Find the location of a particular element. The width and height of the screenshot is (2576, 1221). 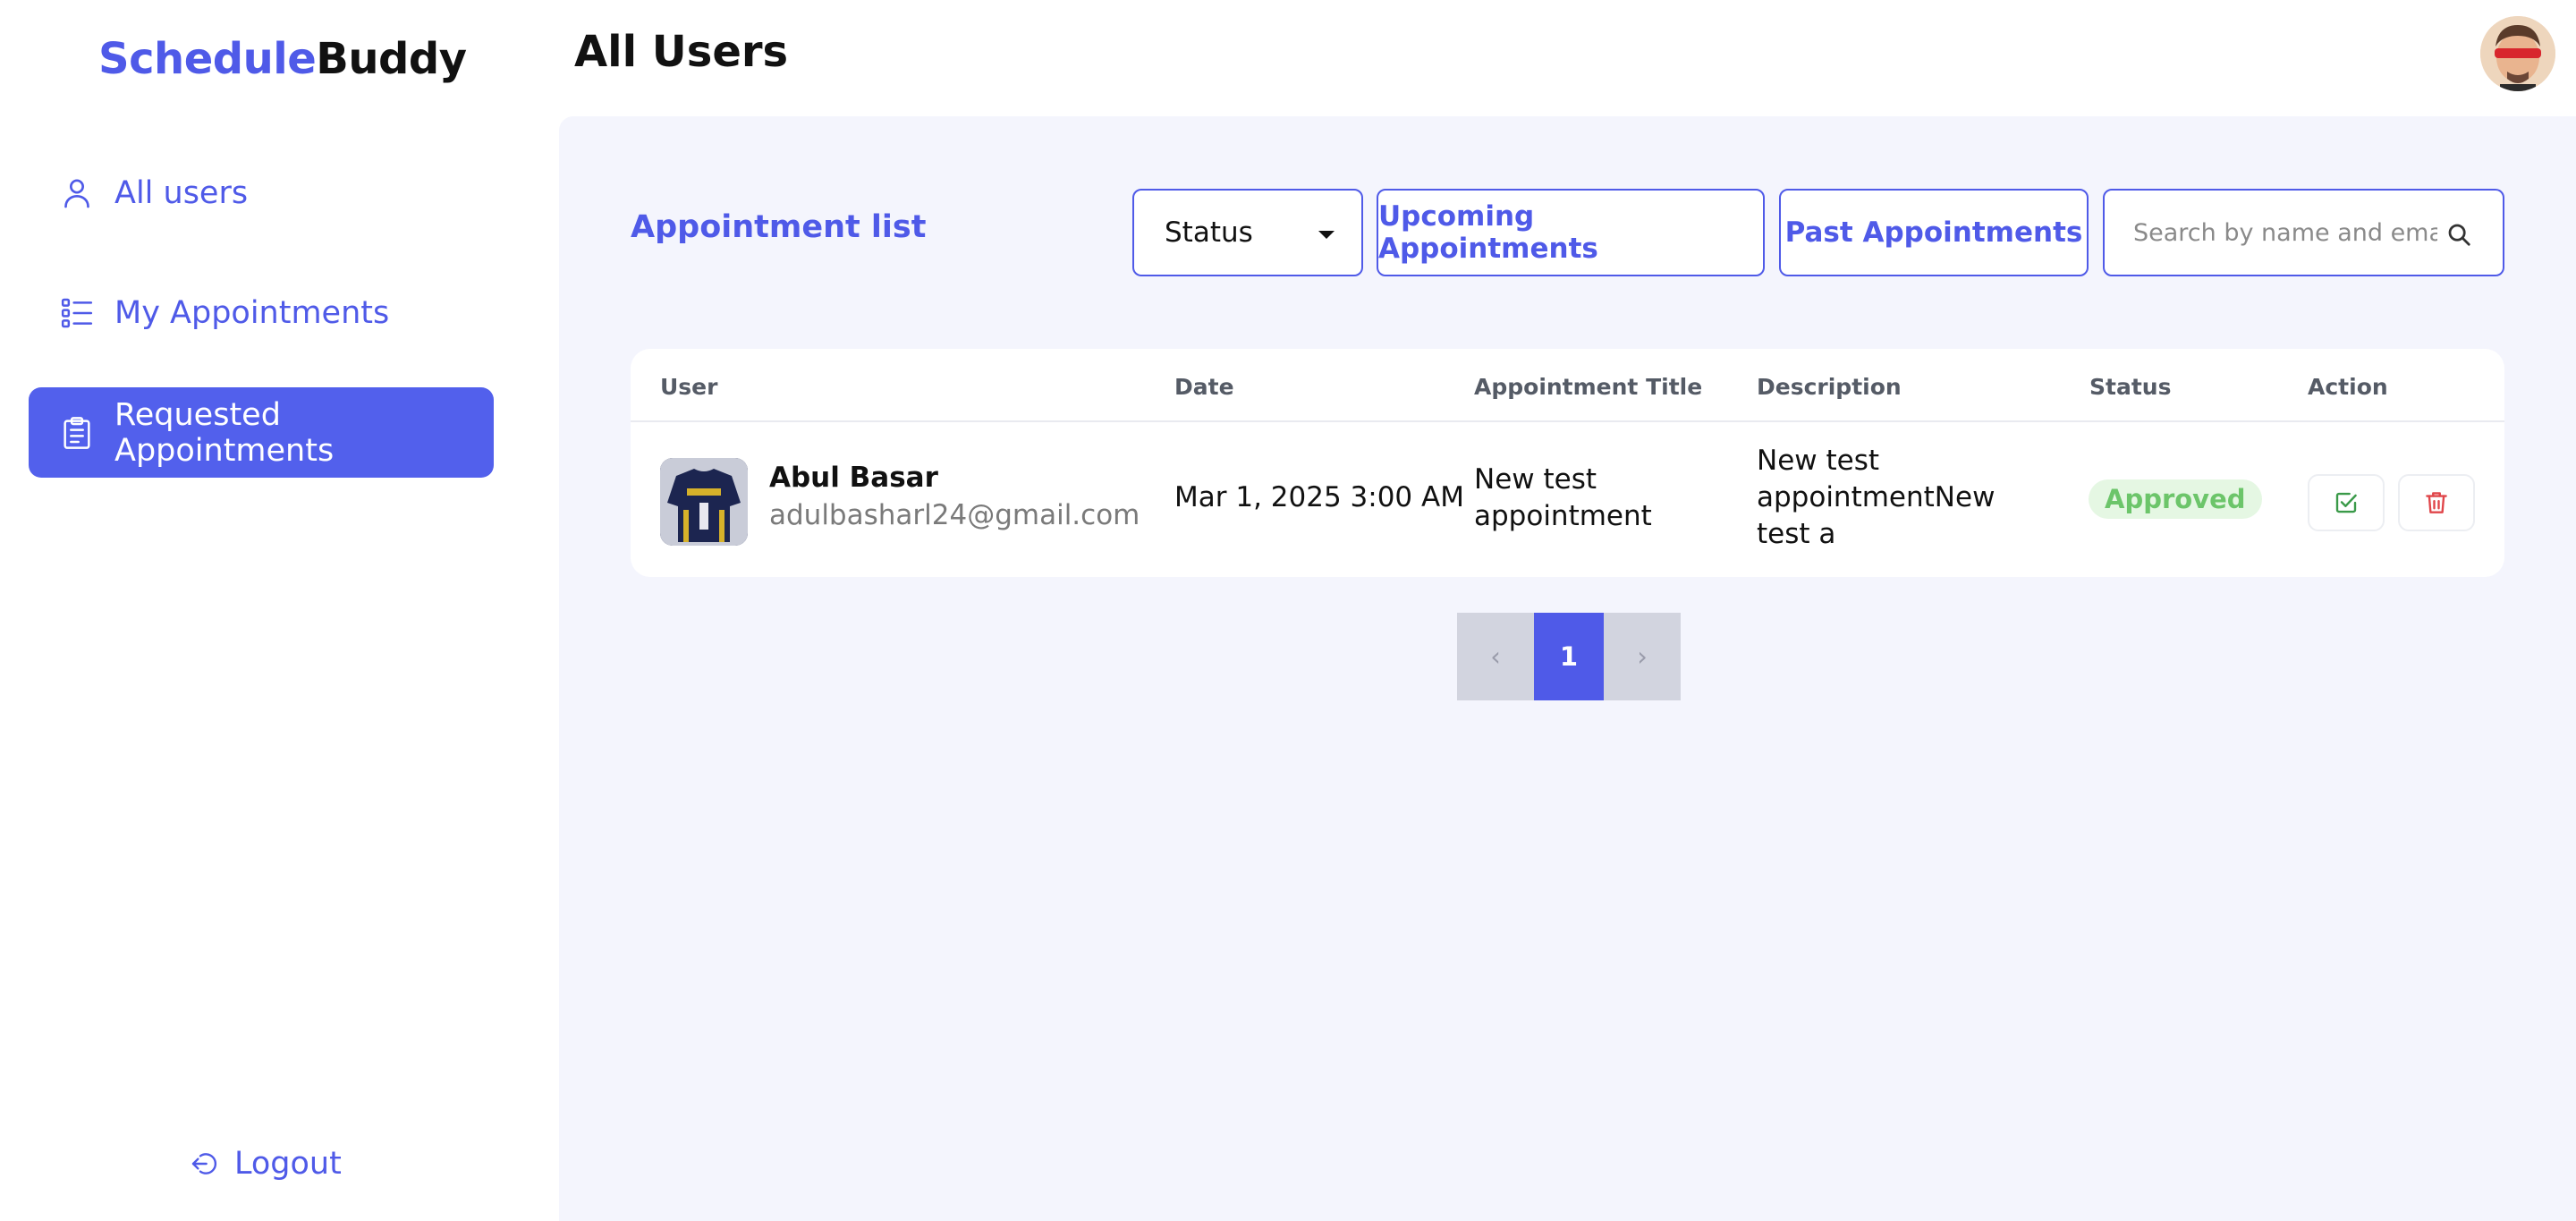

trash-icon is located at coordinates (2436, 503).